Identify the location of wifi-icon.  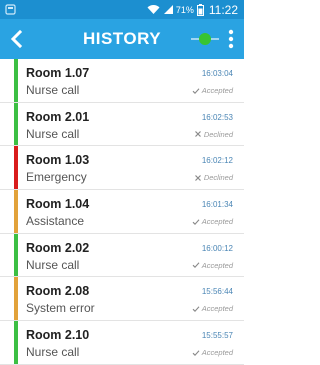
(153, 9).